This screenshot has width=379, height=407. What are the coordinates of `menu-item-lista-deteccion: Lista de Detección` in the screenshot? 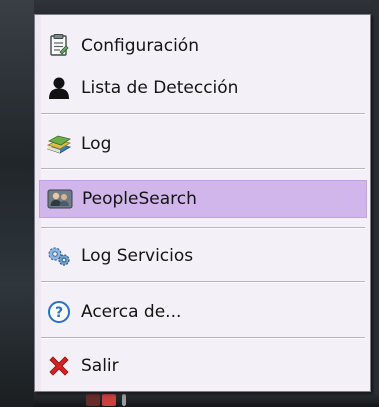 It's located at (203, 88).